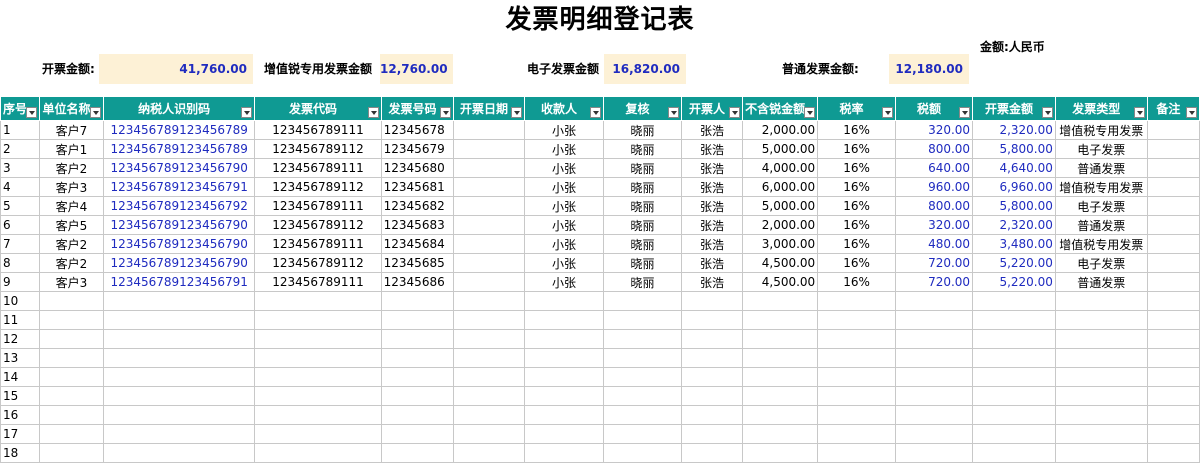  Describe the element at coordinates (71, 149) in the screenshot. I see `cell-client: 客户1` at that location.